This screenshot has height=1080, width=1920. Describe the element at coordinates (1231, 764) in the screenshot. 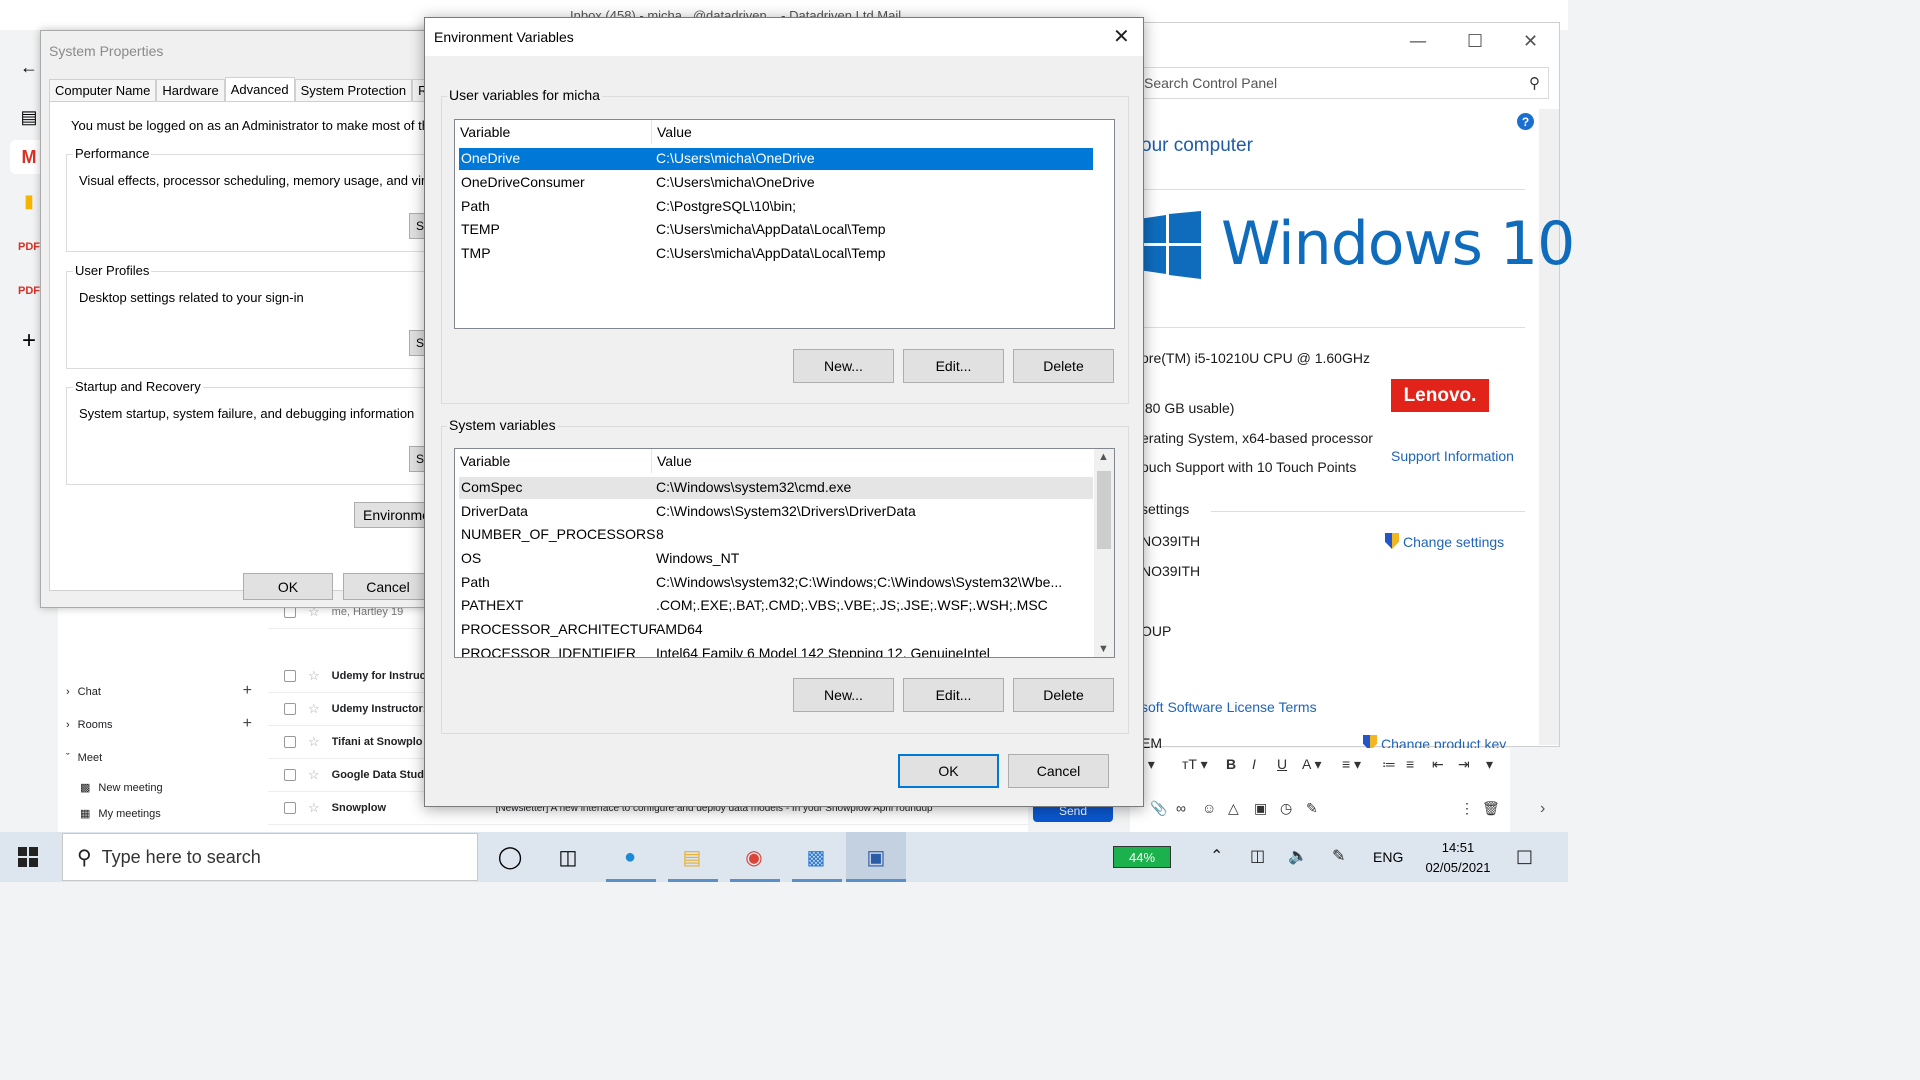

I see `bold-icon: B` at that location.